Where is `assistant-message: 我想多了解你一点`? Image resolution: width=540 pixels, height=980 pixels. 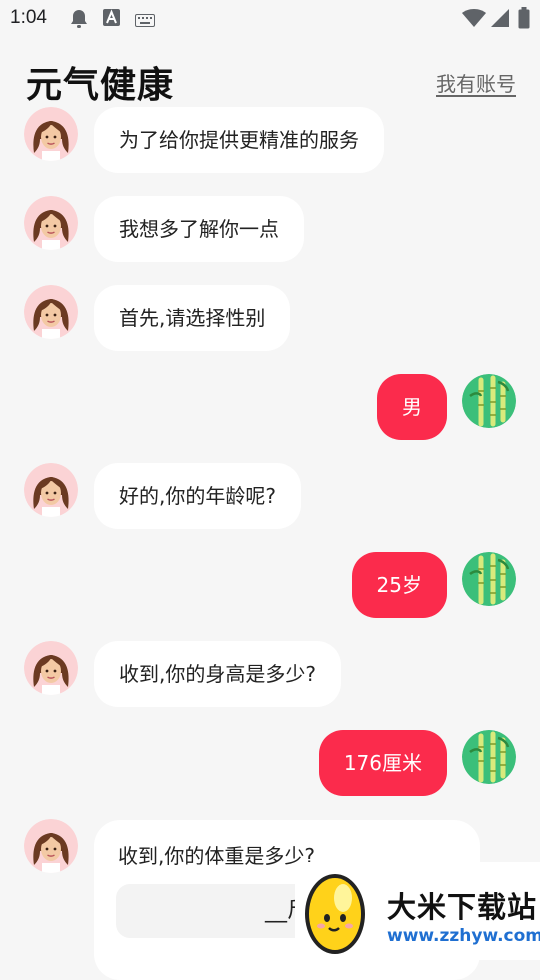 assistant-message: 我想多了解你一点 is located at coordinates (199, 229).